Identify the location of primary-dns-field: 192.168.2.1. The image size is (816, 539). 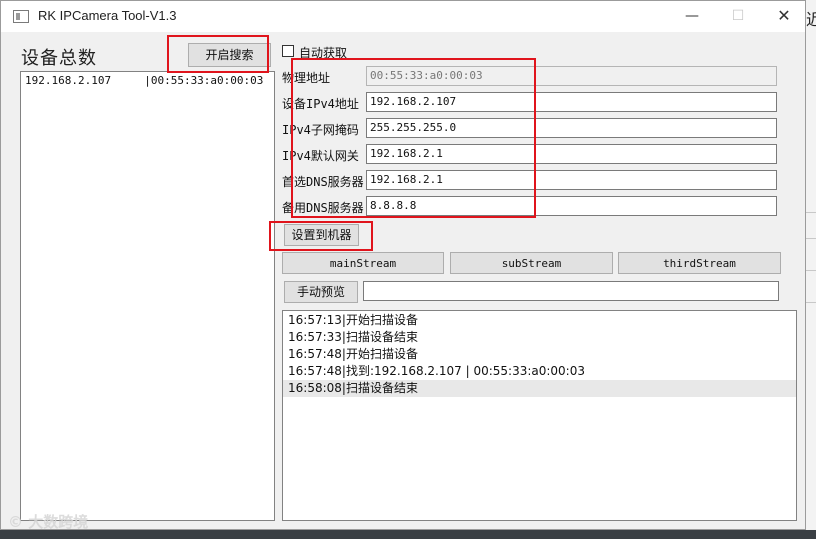
(571, 180).